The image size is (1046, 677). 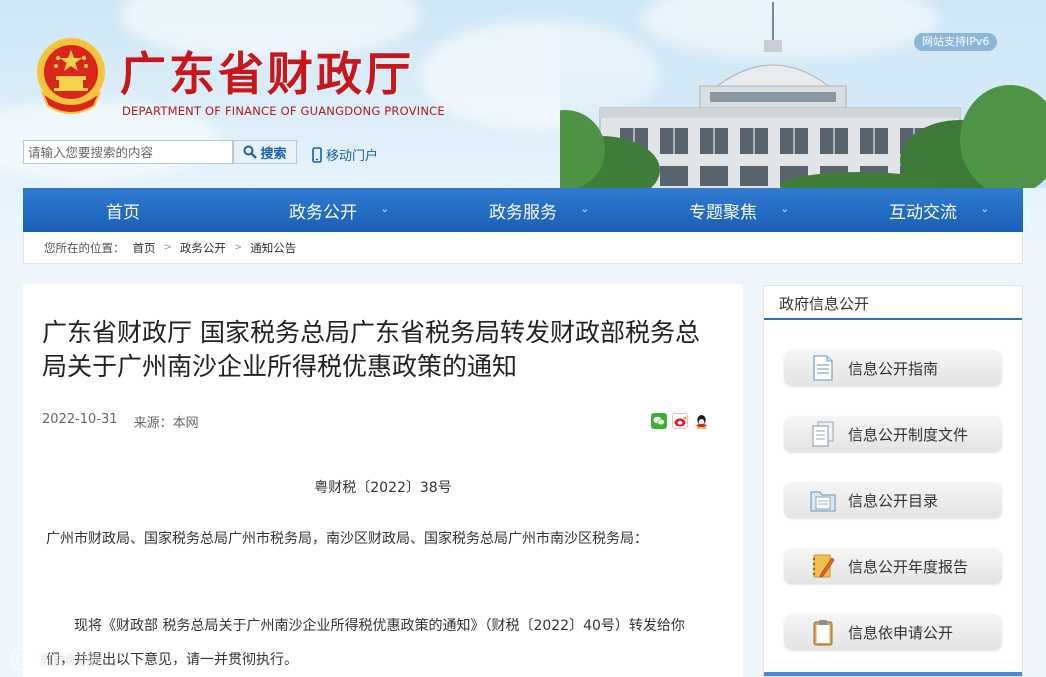 What do you see at coordinates (84, 247) in the screenshot?
I see `breadcrumb-prefix: 您所在的位置：` at bounding box center [84, 247].